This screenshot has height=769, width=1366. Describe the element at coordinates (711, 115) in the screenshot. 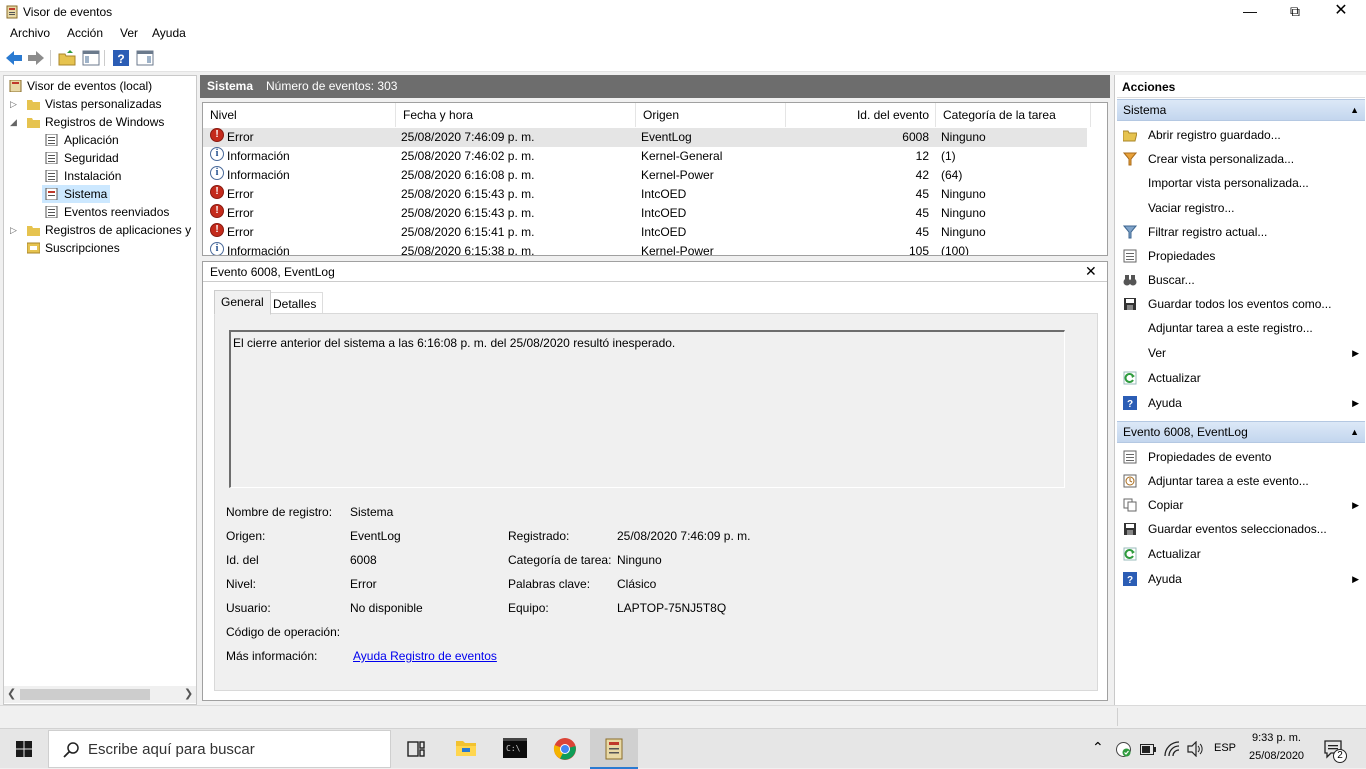

I see `column-header-origen: Origen` at that location.